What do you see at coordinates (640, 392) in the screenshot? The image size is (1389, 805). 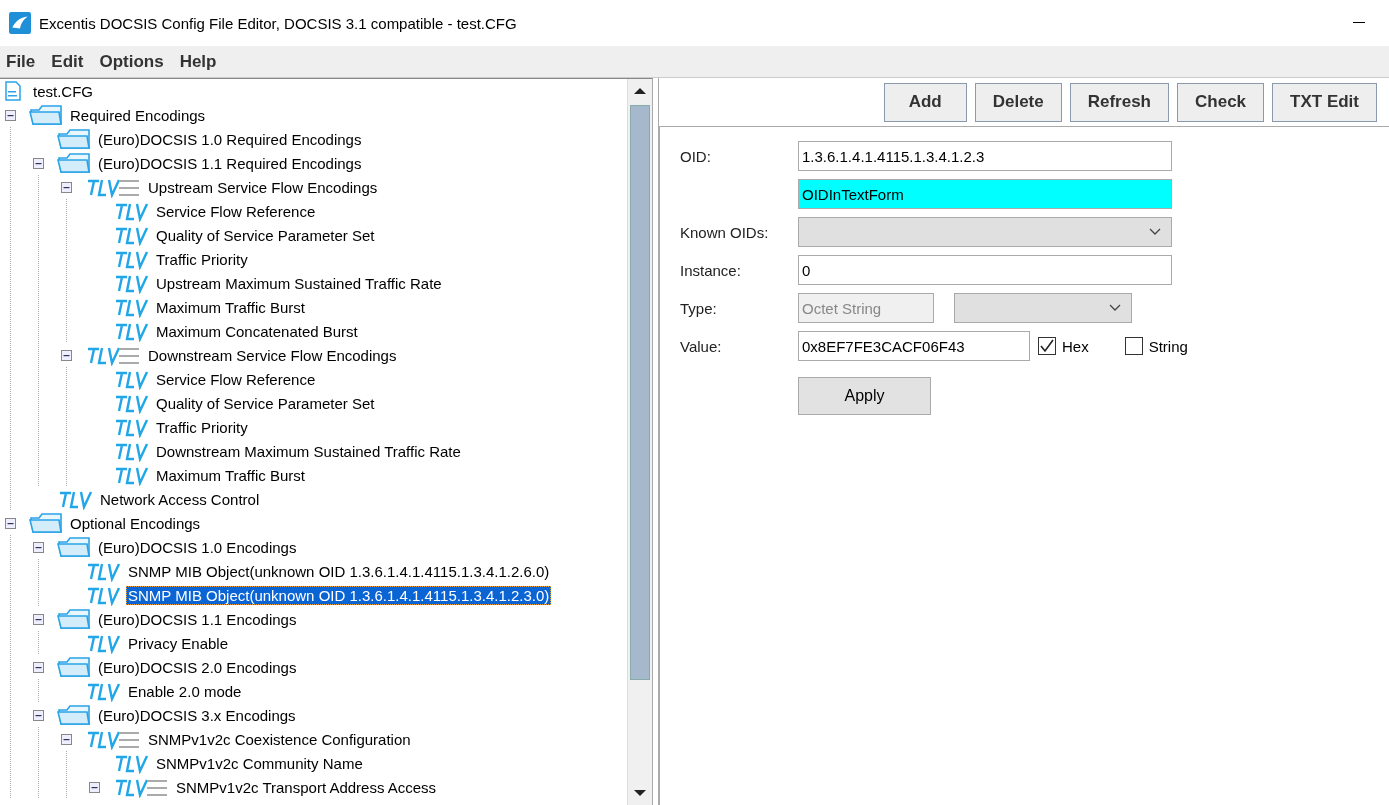 I see `scroll-thumb` at bounding box center [640, 392].